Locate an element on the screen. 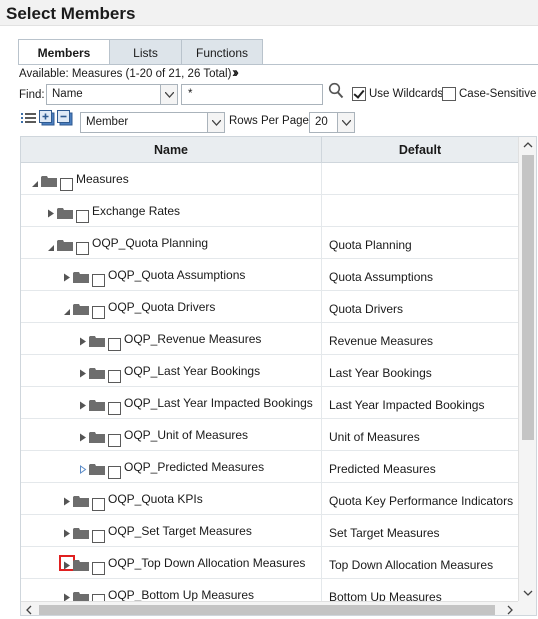 This screenshot has width=538, height=619. list-icon is located at coordinates (29, 118).